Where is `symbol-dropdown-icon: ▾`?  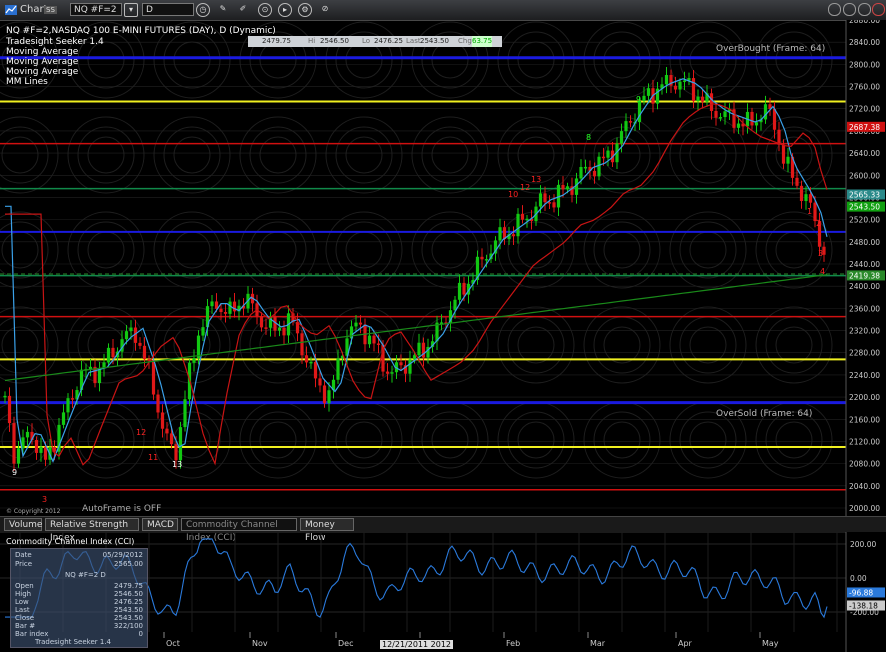 symbol-dropdown-icon: ▾ is located at coordinates (131, 10).